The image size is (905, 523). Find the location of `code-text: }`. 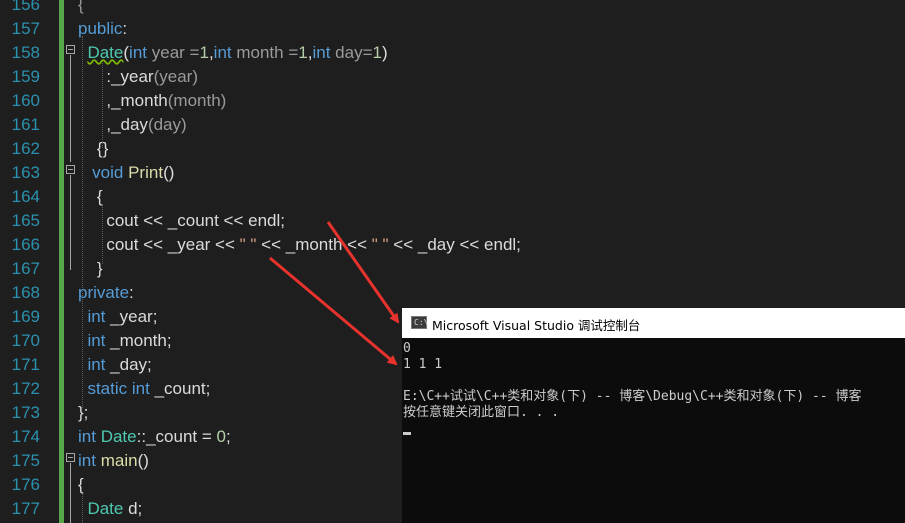

code-text: } is located at coordinates (90, 269).